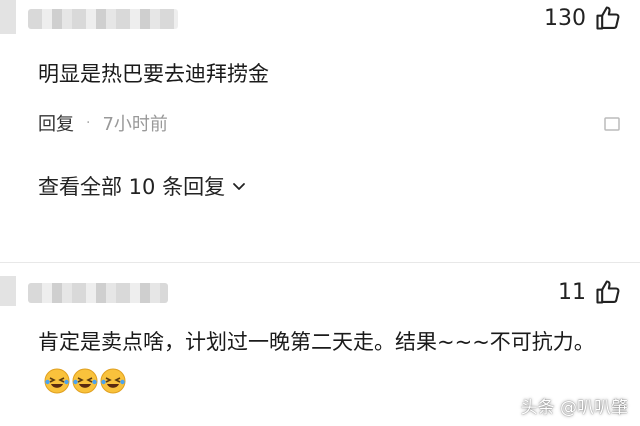 The image size is (640, 426). I want to click on comment-text: 明显是热巴要去迪拜捞金, so click(153, 74).